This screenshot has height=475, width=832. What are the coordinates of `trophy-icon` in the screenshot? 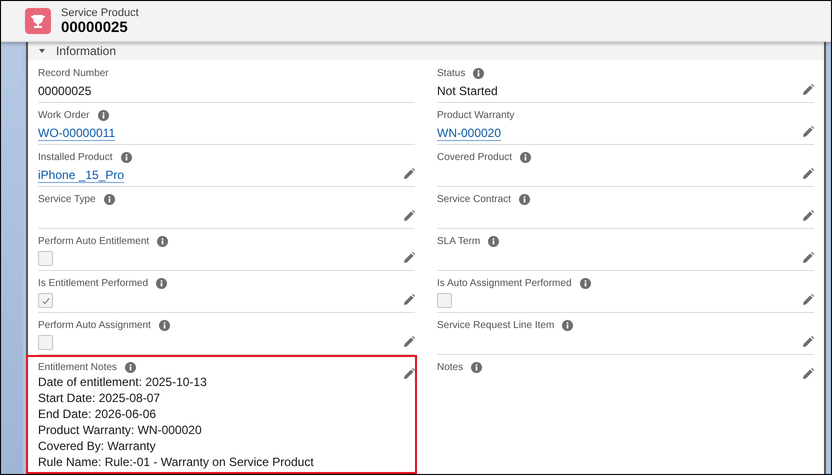 It's located at (38, 21).